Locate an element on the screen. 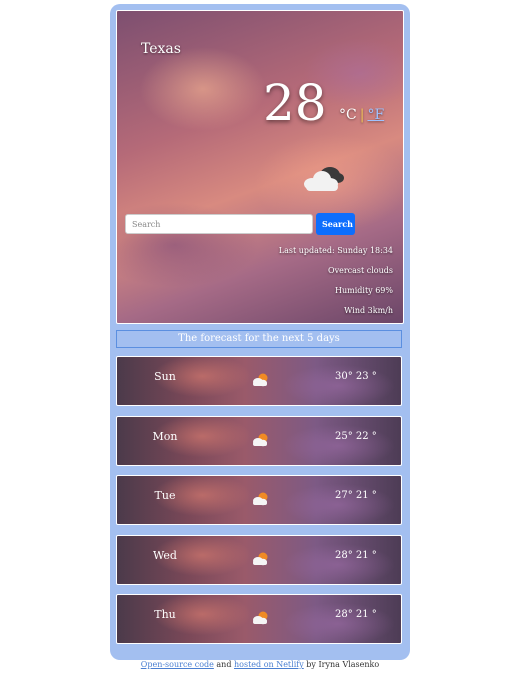 This screenshot has height=676, width=520. forecast-title: The forecast for the next 5 days is located at coordinates (259, 339).